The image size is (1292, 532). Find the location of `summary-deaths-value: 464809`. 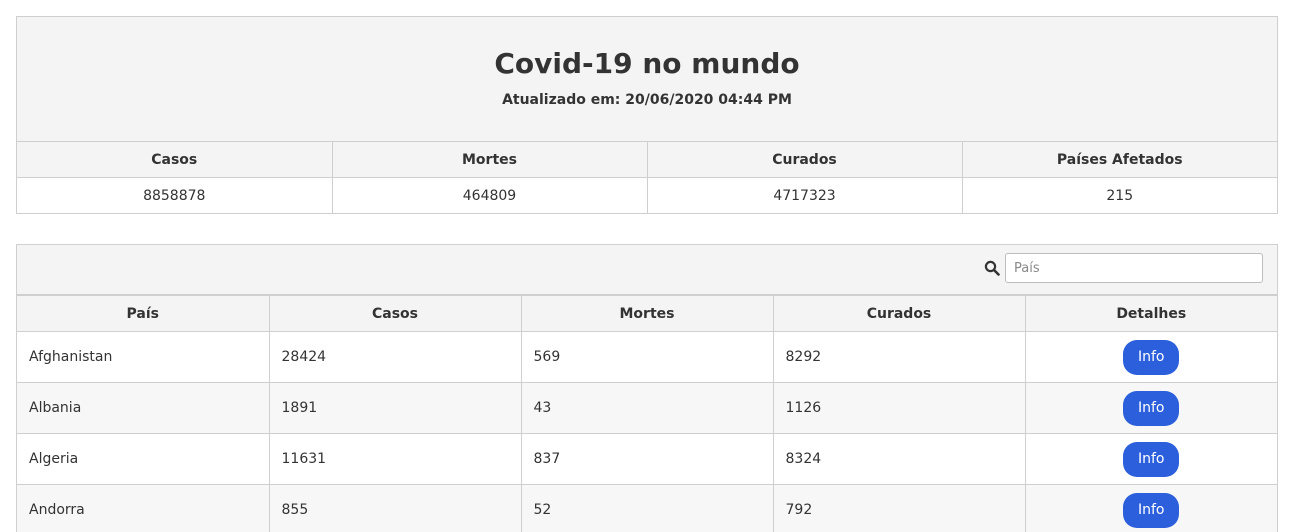

summary-deaths-value: 464809 is located at coordinates (489, 196).